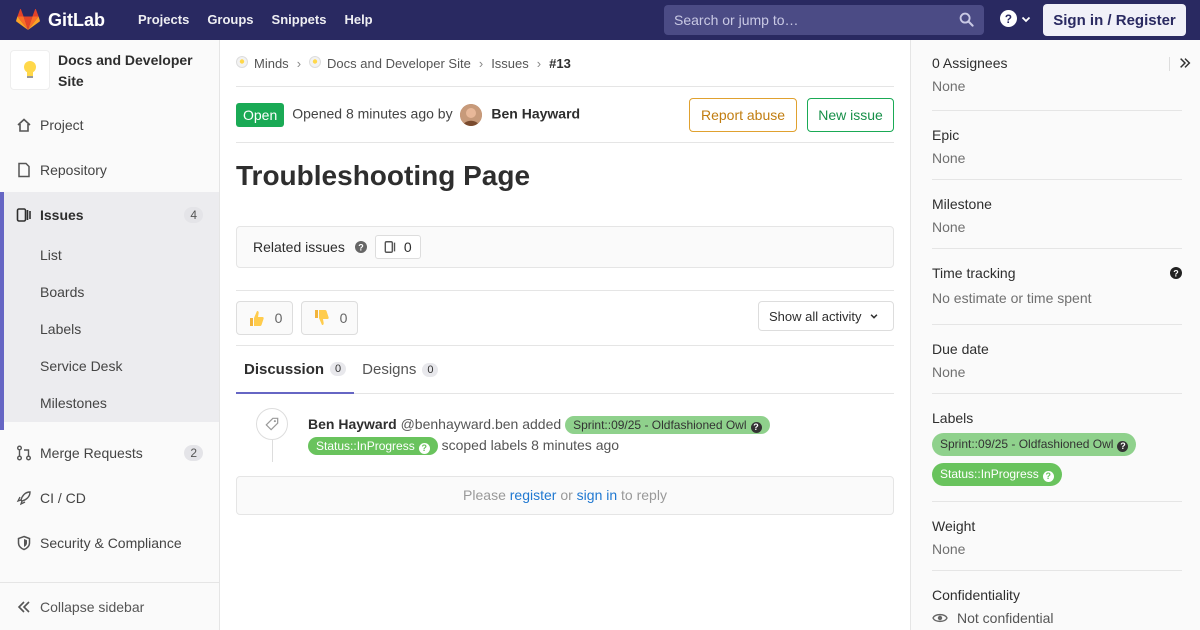  What do you see at coordinates (966, 19) in the screenshot?
I see `search-icon` at bounding box center [966, 19].